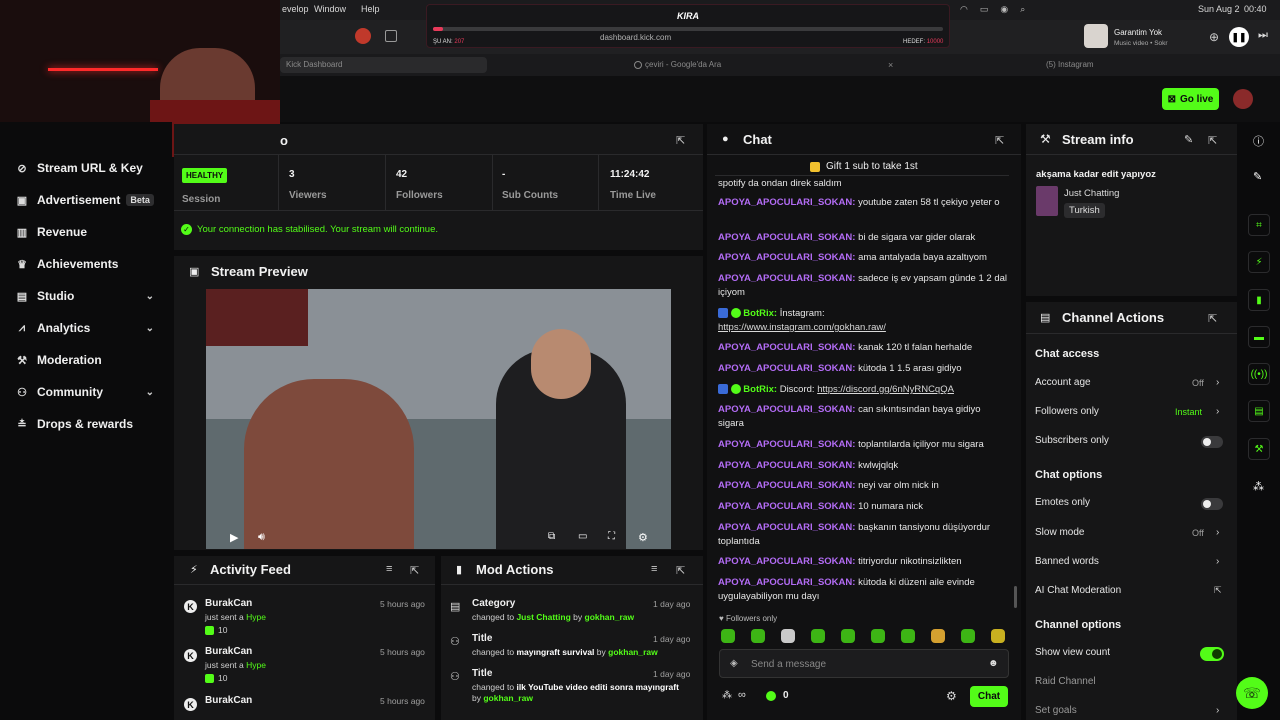 The image size is (1280, 720). What do you see at coordinates (951, 696) in the screenshot?
I see `chat-settings-icon: ⚙` at bounding box center [951, 696].